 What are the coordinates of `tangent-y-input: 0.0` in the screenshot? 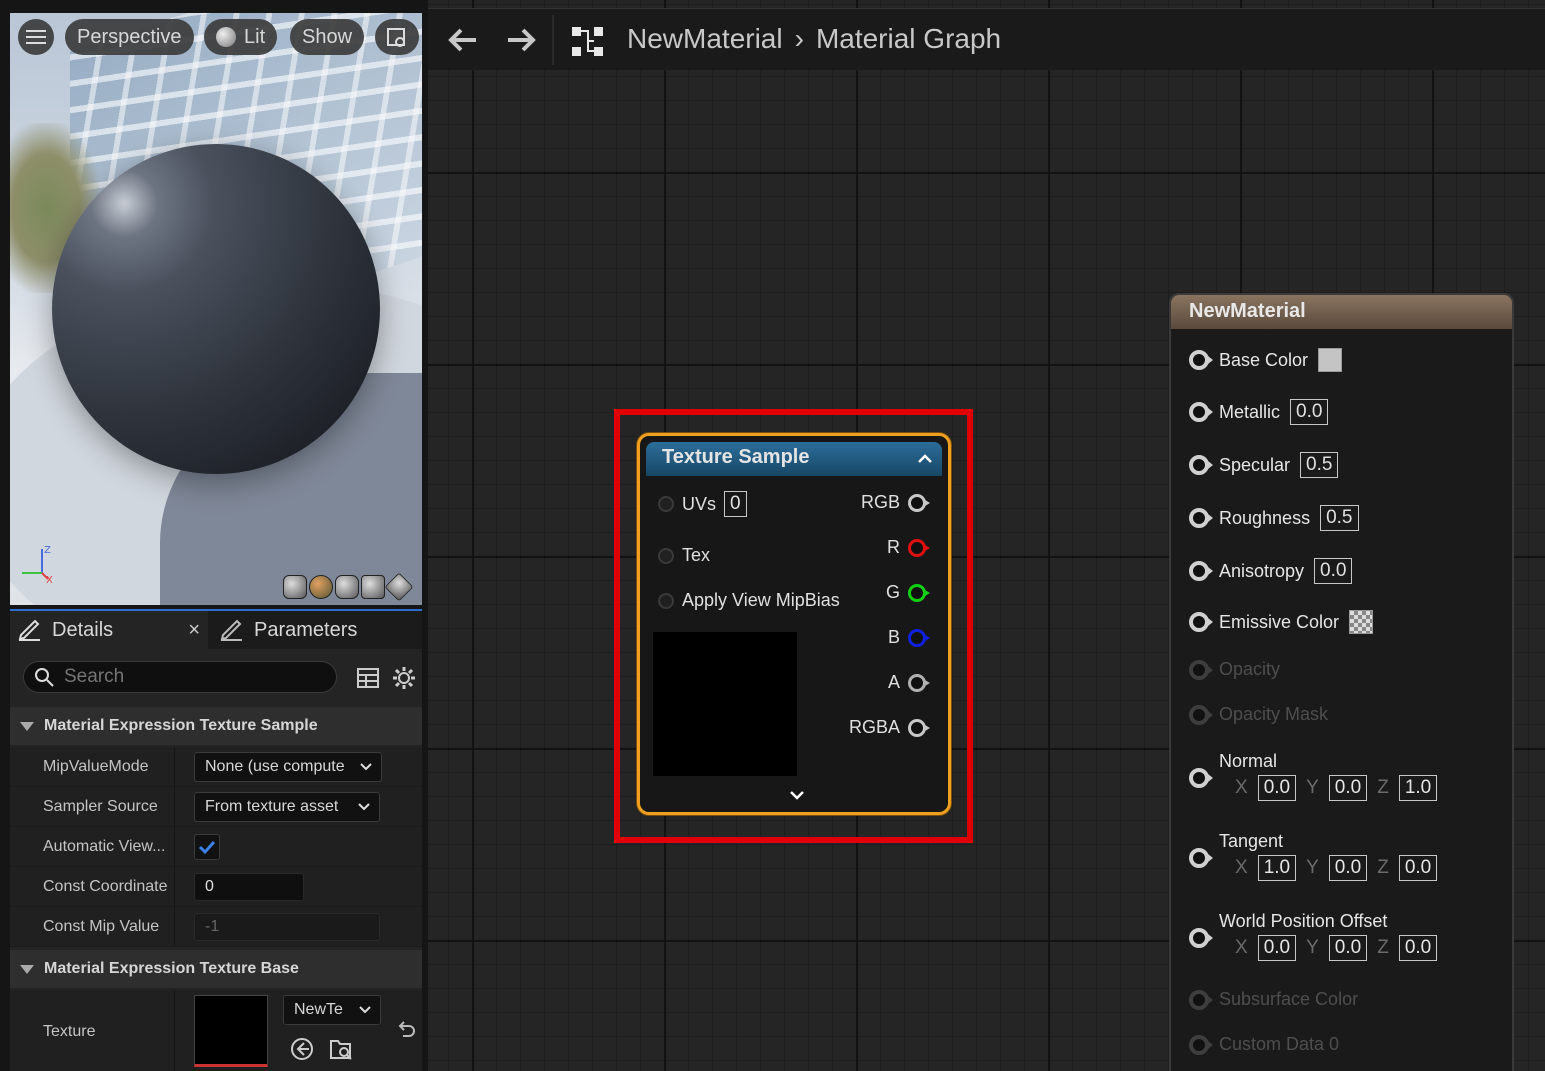 It's located at (1348, 868).